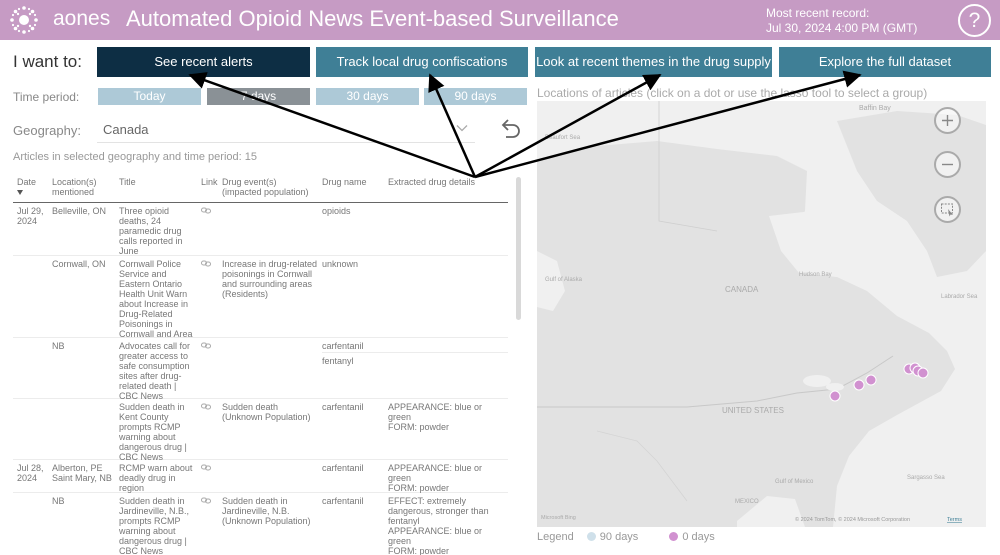 Image resolution: width=1000 pixels, height=555 pixels. Describe the element at coordinates (462, 128) in the screenshot. I see `chevron-down-icon` at that location.